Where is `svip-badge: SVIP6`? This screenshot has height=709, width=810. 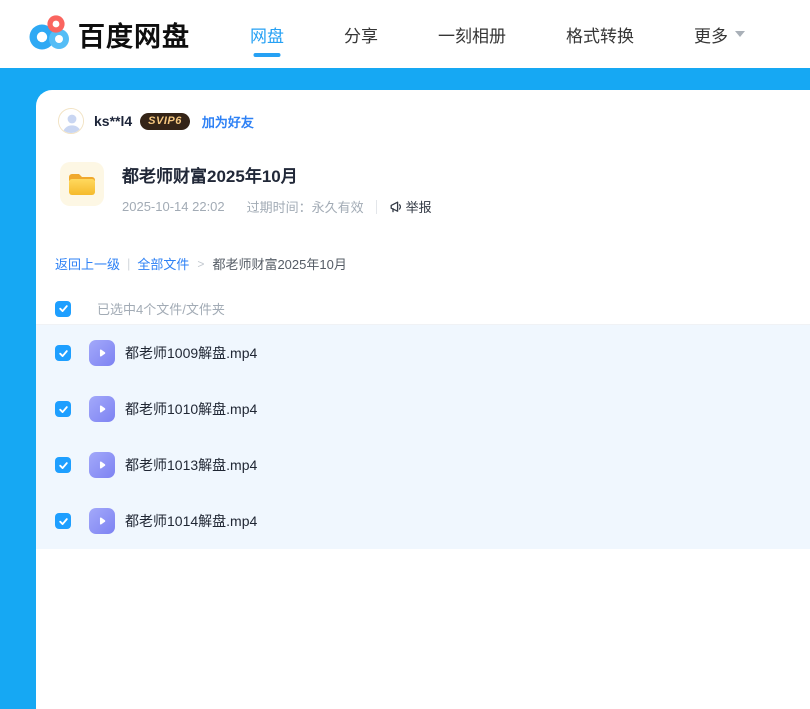
svip-badge: SVIP6 is located at coordinates (165, 121).